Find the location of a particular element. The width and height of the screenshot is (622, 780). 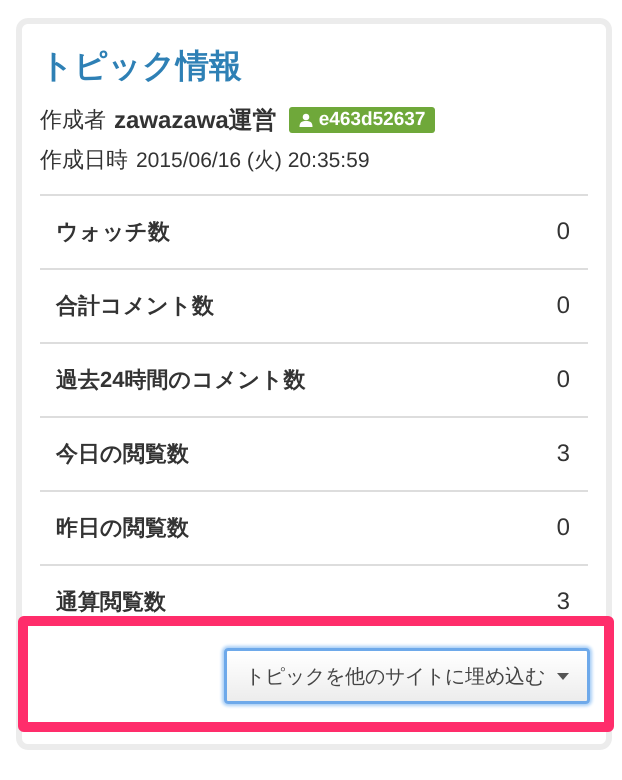

author-label: 作成者 is located at coordinates (73, 120).